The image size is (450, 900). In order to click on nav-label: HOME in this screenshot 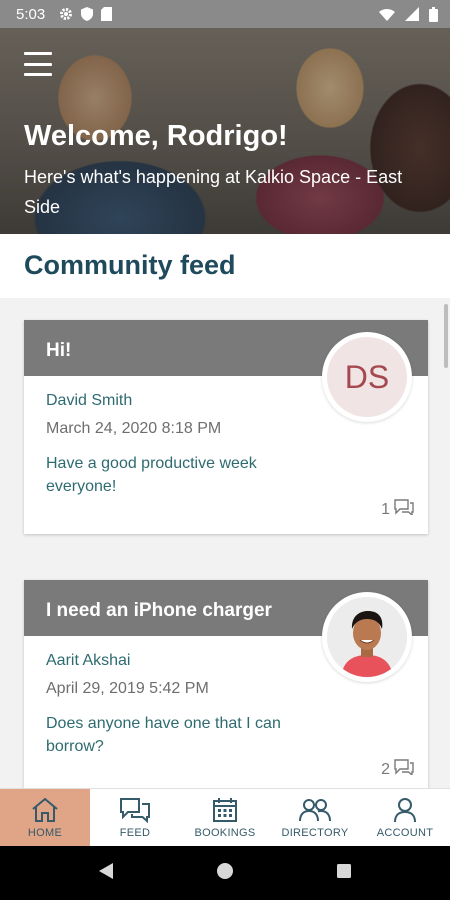, I will do `click(45, 832)`.